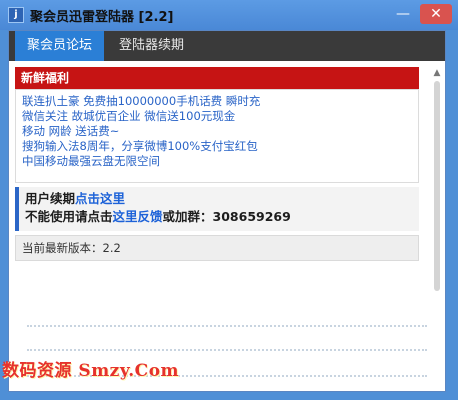 The height and width of the screenshot is (400, 458). I want to click on welfare-banner: 新鲜福利, so click(217, 78).